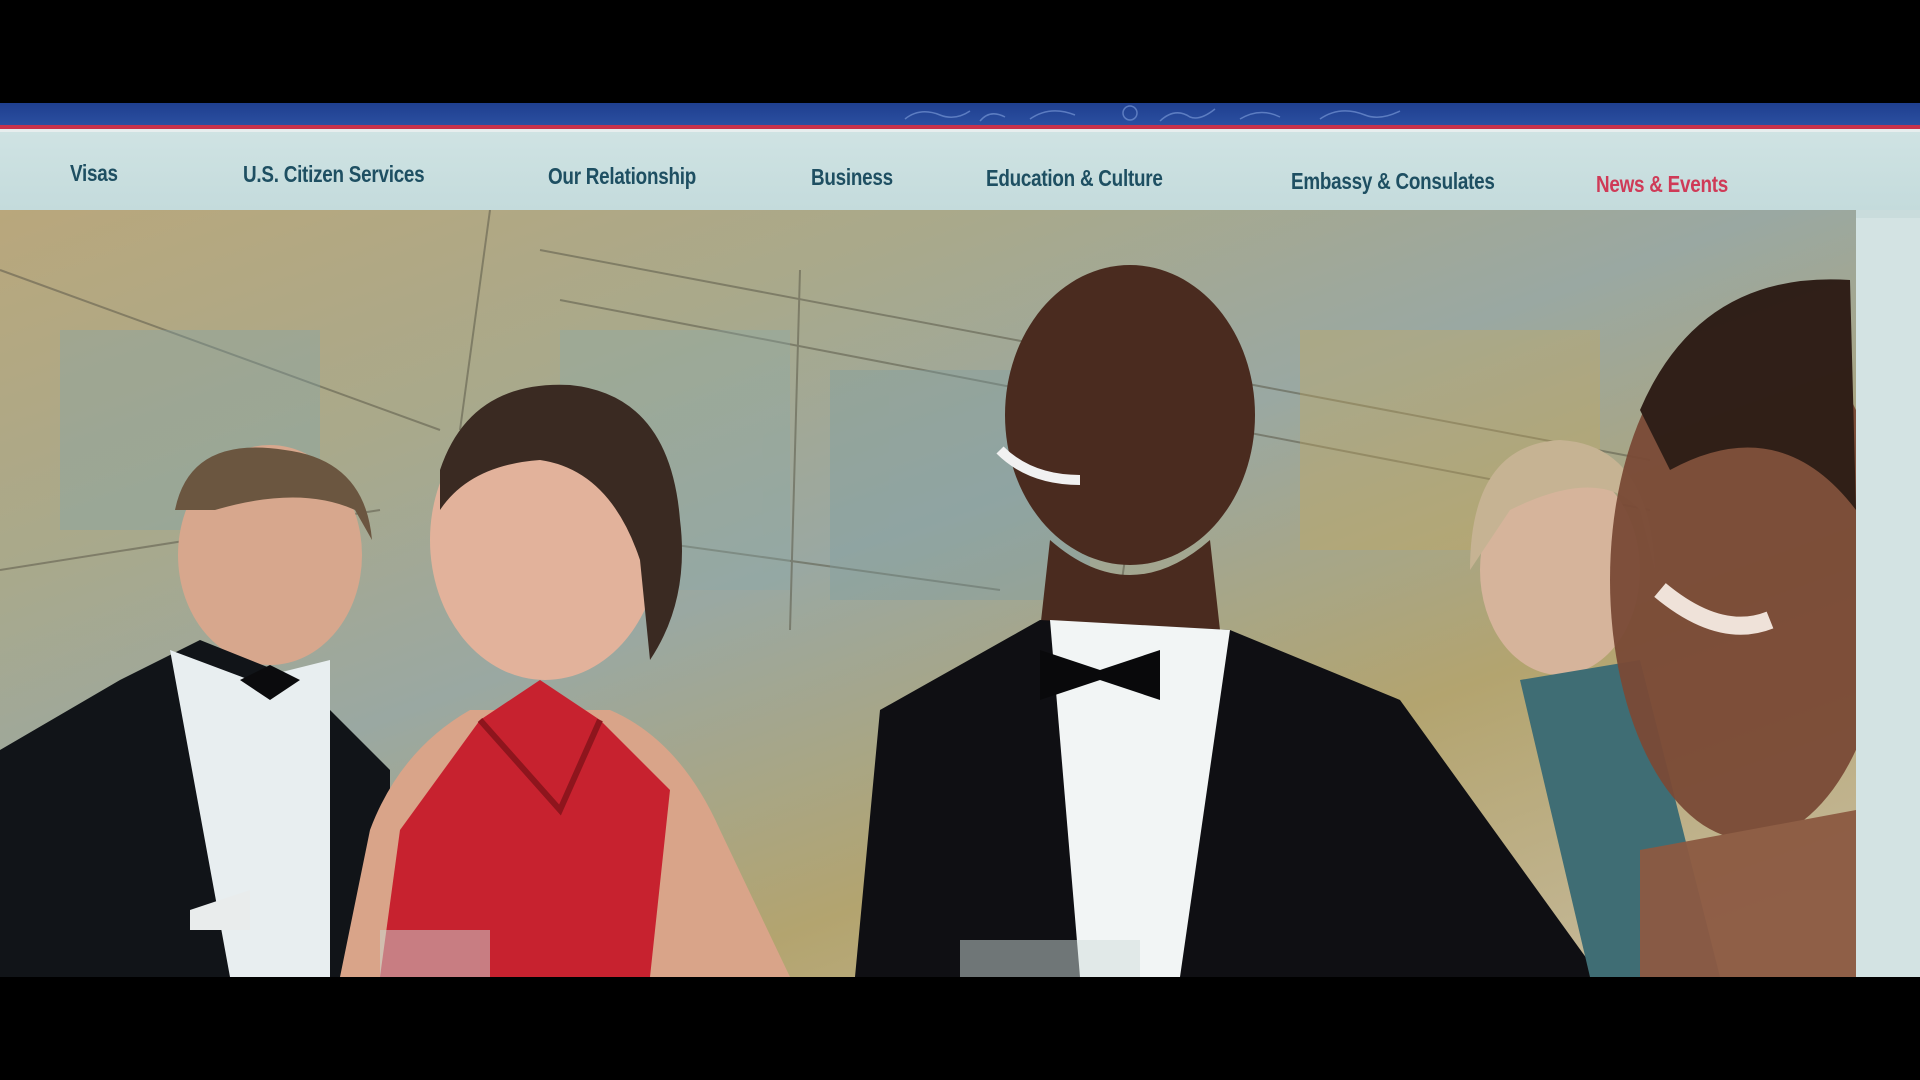  What do you see at coordinates (960, 51) in the screenshot?
I see `letterbox-top` at bounding box center [960, 51].